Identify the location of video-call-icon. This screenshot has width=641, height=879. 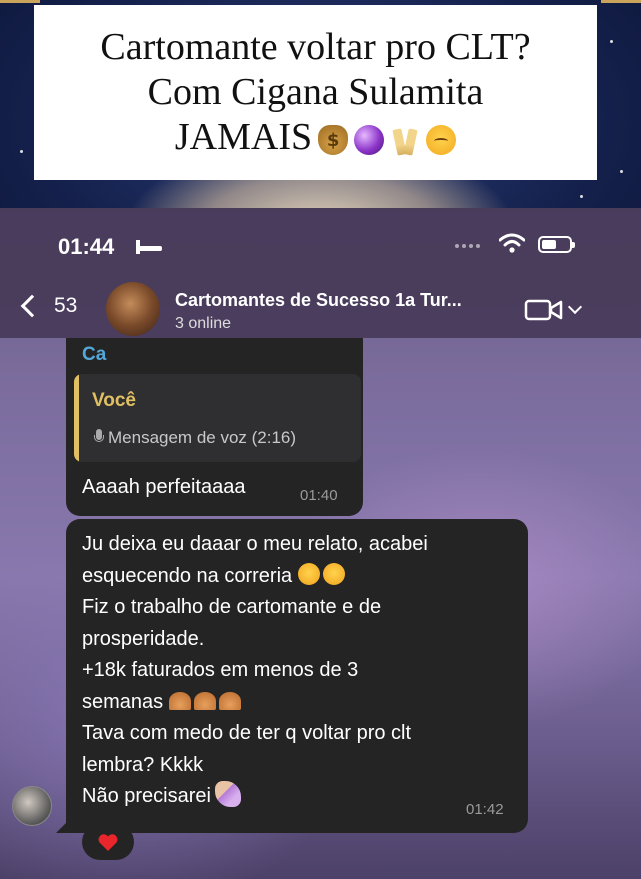
(544, 310).